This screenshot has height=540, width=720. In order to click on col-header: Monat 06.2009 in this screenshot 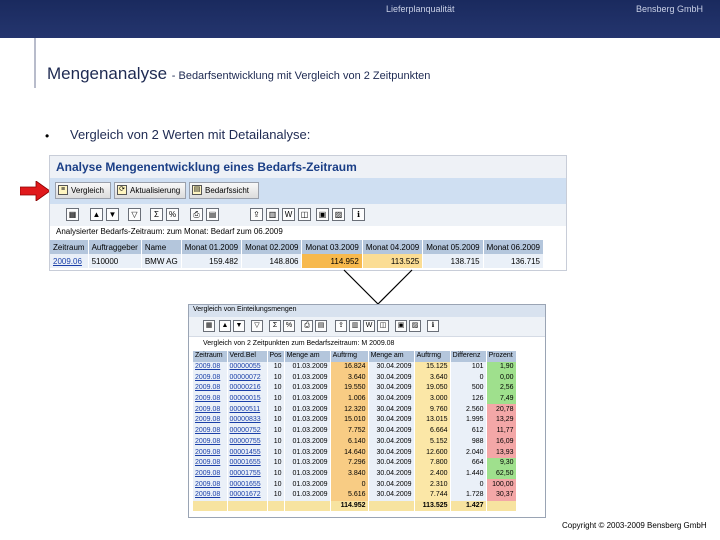, I will do `click(513, 247)`.